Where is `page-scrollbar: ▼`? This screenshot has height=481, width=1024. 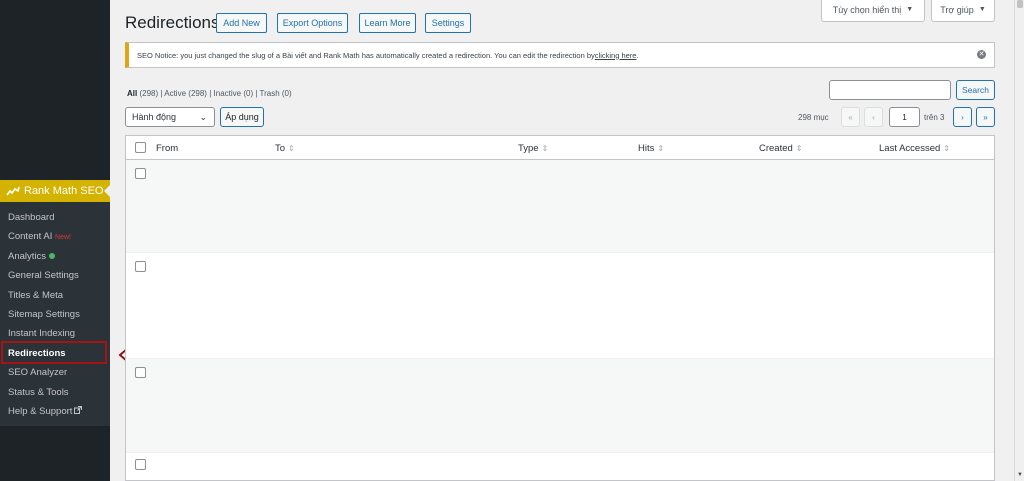 page-scrollbar: ▼ is located at coordinates (1019, 240).